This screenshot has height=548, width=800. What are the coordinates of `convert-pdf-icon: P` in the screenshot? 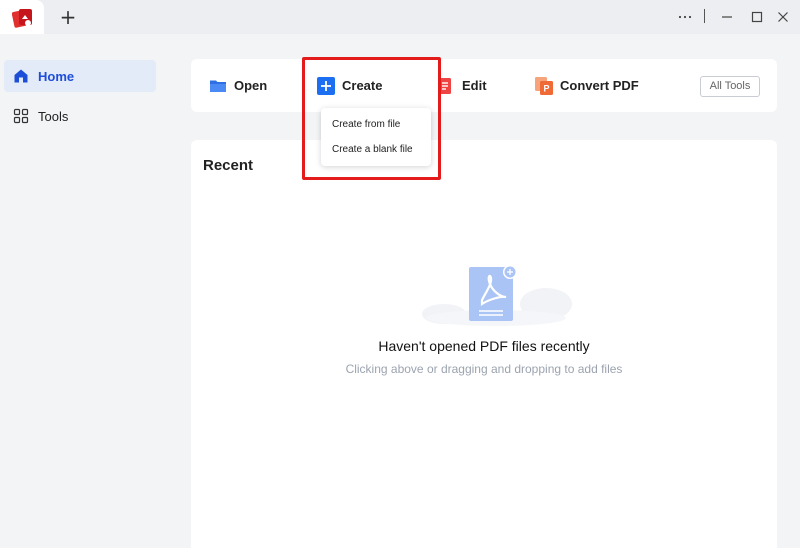 It's located at (544, 85).